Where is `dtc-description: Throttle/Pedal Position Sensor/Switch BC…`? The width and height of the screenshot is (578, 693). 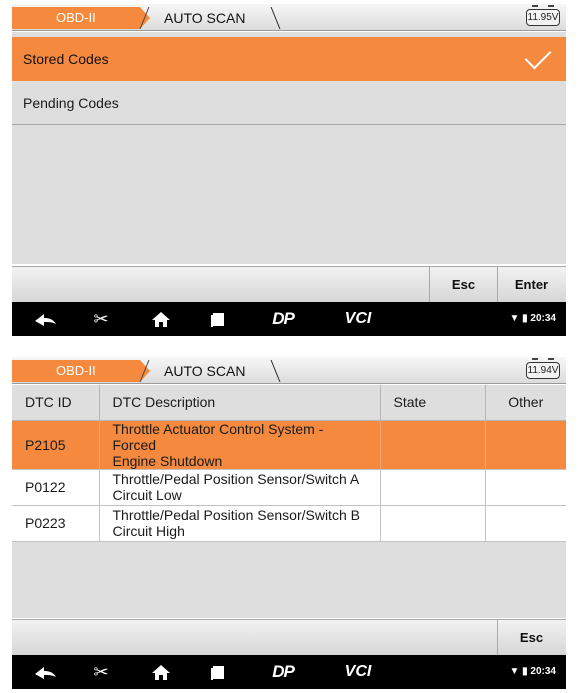
dtc-description: Throttle/Pedal Position Sensor/Switch BC… is located at coordinates (240, 523).